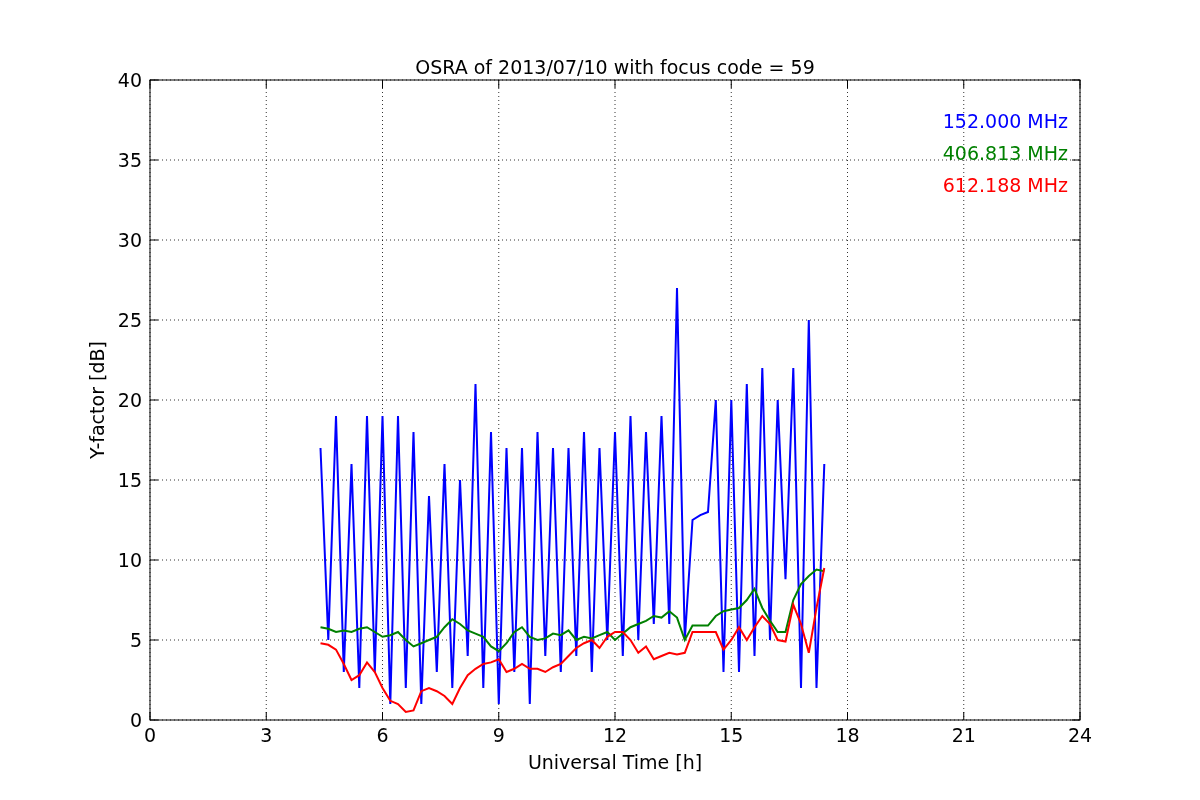  What do you see at coordinates (97, 400) in the screenshot?
I see `y-axis-label: Y-factor [dB]` at bounding box center [97, 400].